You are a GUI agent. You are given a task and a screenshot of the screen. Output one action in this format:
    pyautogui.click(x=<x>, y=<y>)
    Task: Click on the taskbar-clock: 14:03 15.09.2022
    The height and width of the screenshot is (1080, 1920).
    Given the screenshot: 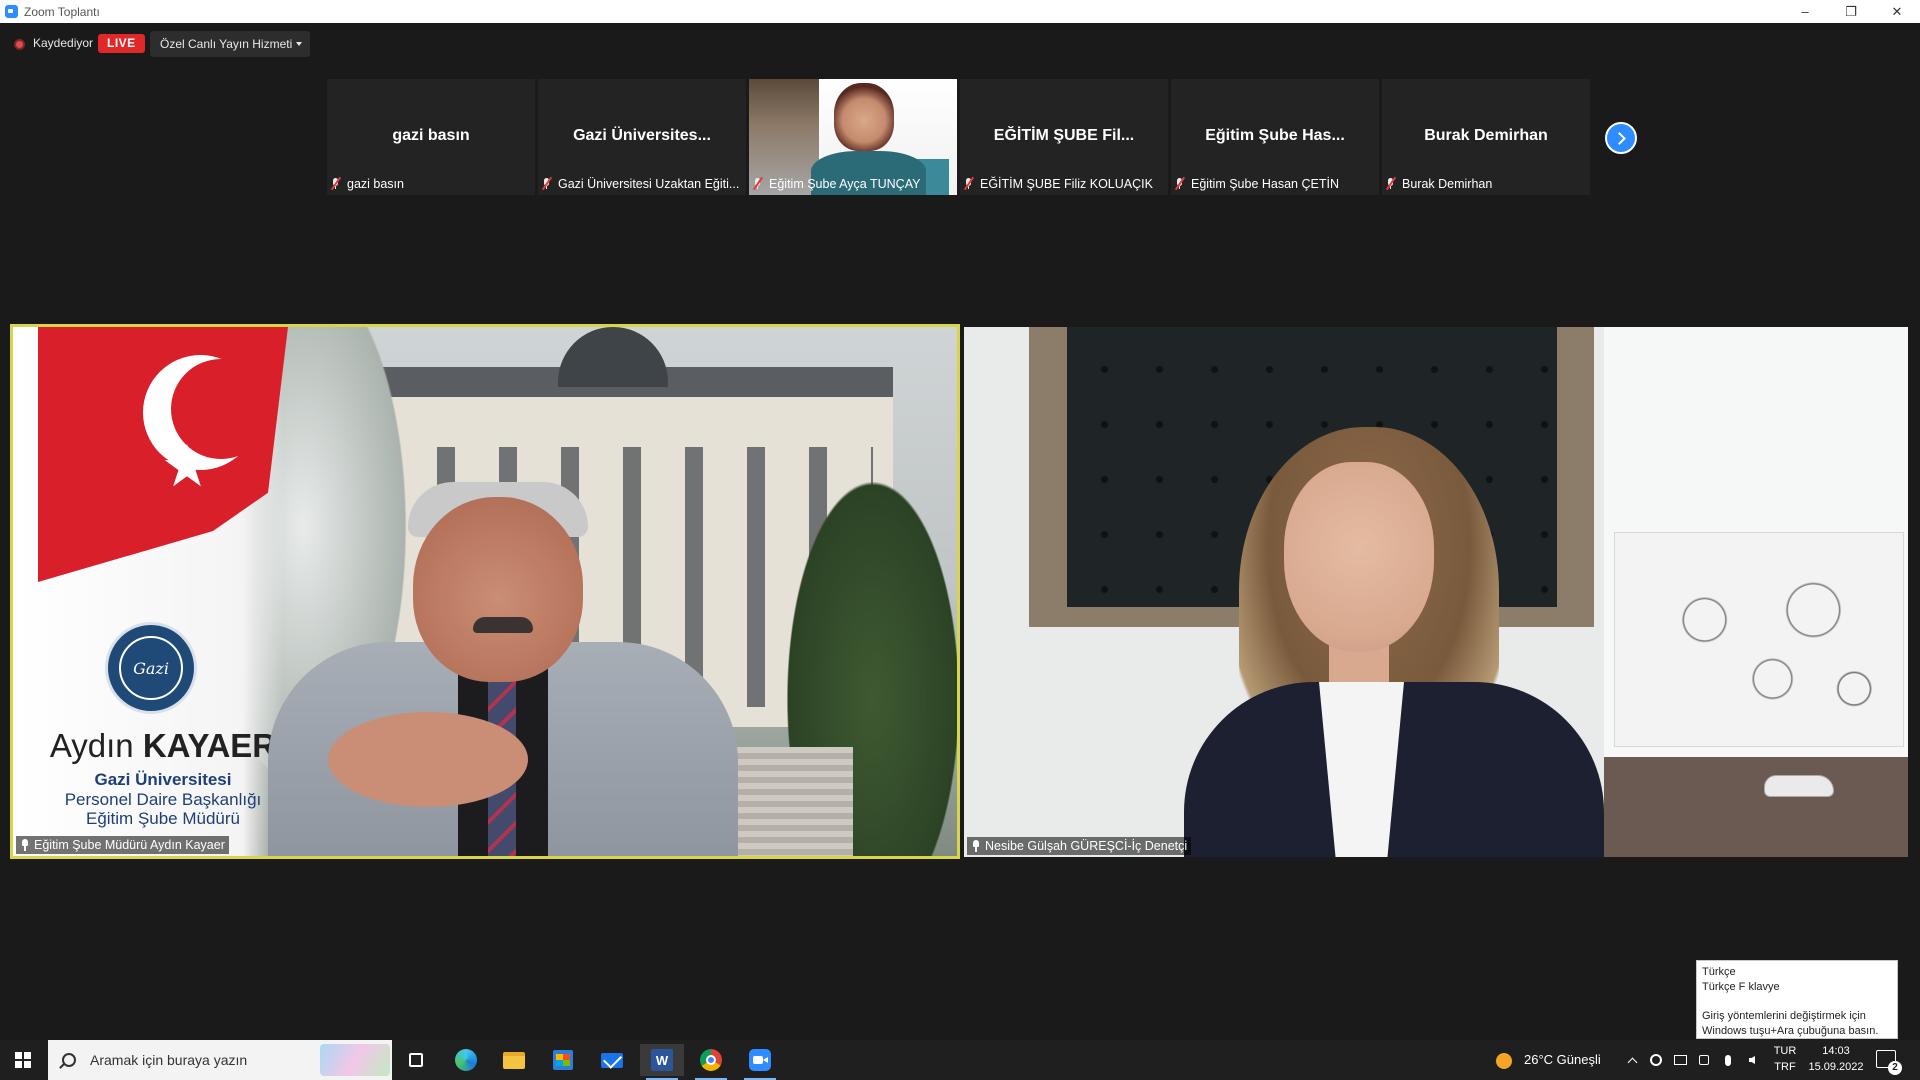 What is the action you would take?
    pyautogui.click(x=1836, y=1059)
    